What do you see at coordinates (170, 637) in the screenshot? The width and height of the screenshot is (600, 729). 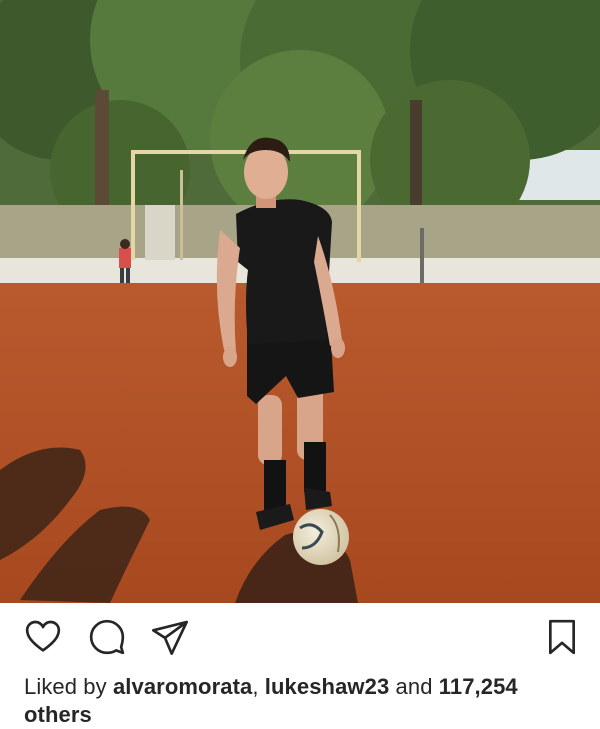 I see `direct-share-icon` at bounding box center [170, 637].